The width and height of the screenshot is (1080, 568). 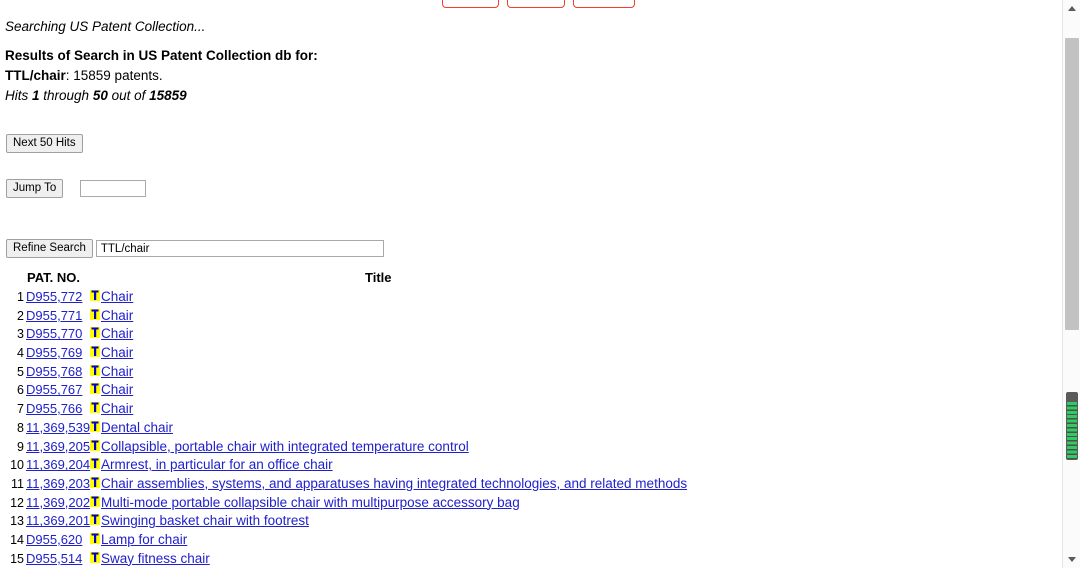 I want to click on column-header-pat-no: PAT. NO., so click(x=53, y=277).